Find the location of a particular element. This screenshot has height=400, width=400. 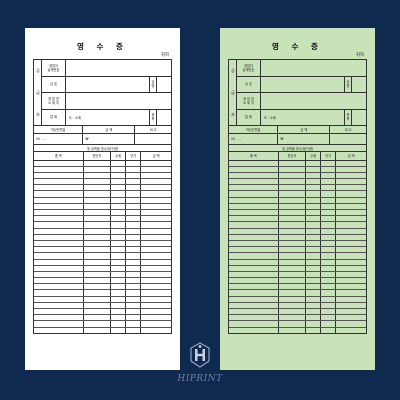

logo-text: HIPRINT is located at coordinates (200, 379).